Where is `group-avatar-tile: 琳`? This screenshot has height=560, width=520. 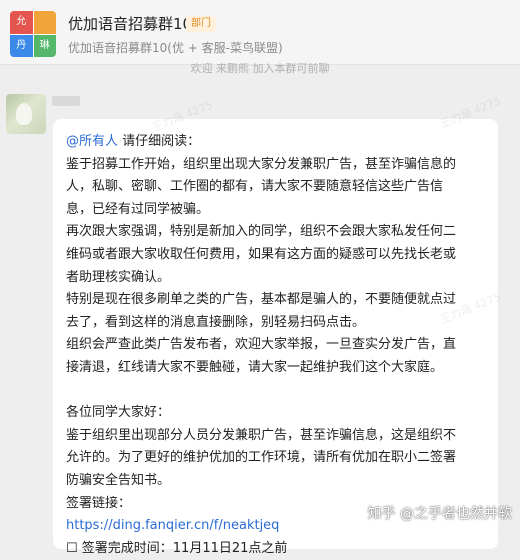
group-avatar-tile: 琳 is located at coordinates (44, 45).